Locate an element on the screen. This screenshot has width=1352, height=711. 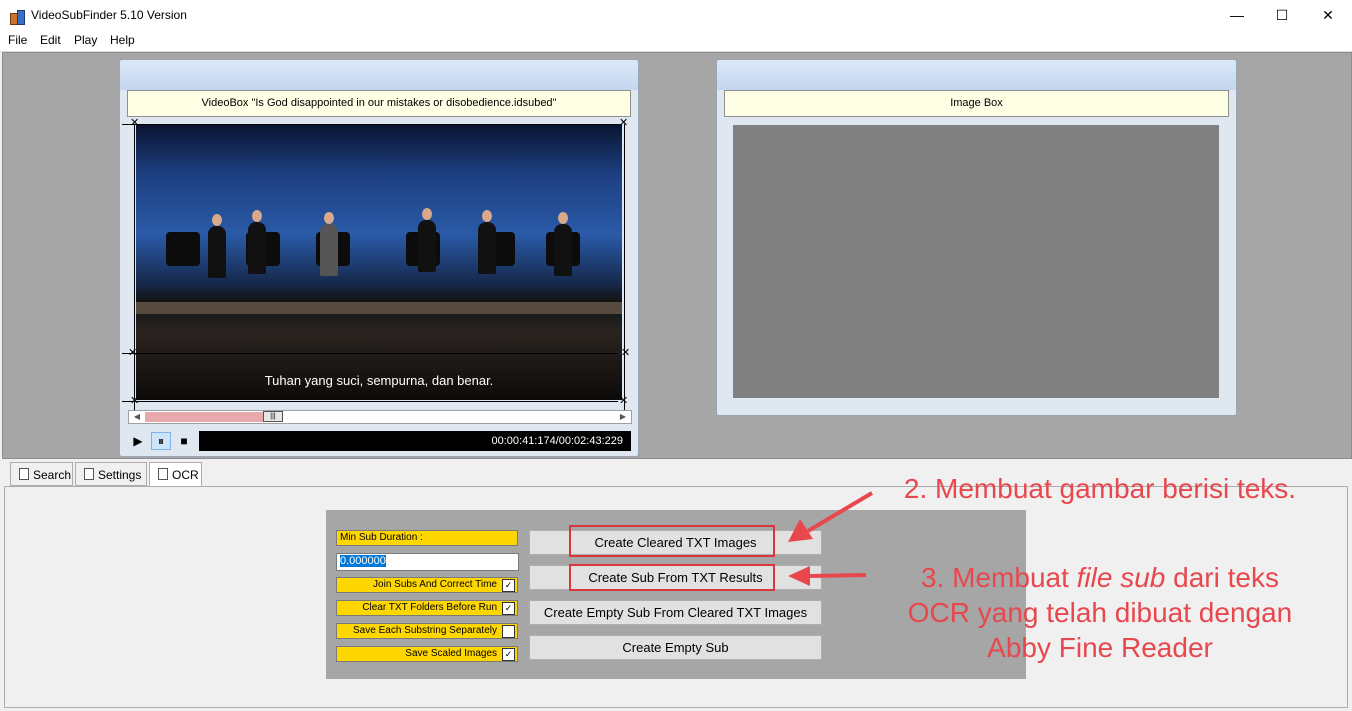
annotation-step-2: 2. Membuat gambar berisi teks. is located at coordinates (1100, 488).